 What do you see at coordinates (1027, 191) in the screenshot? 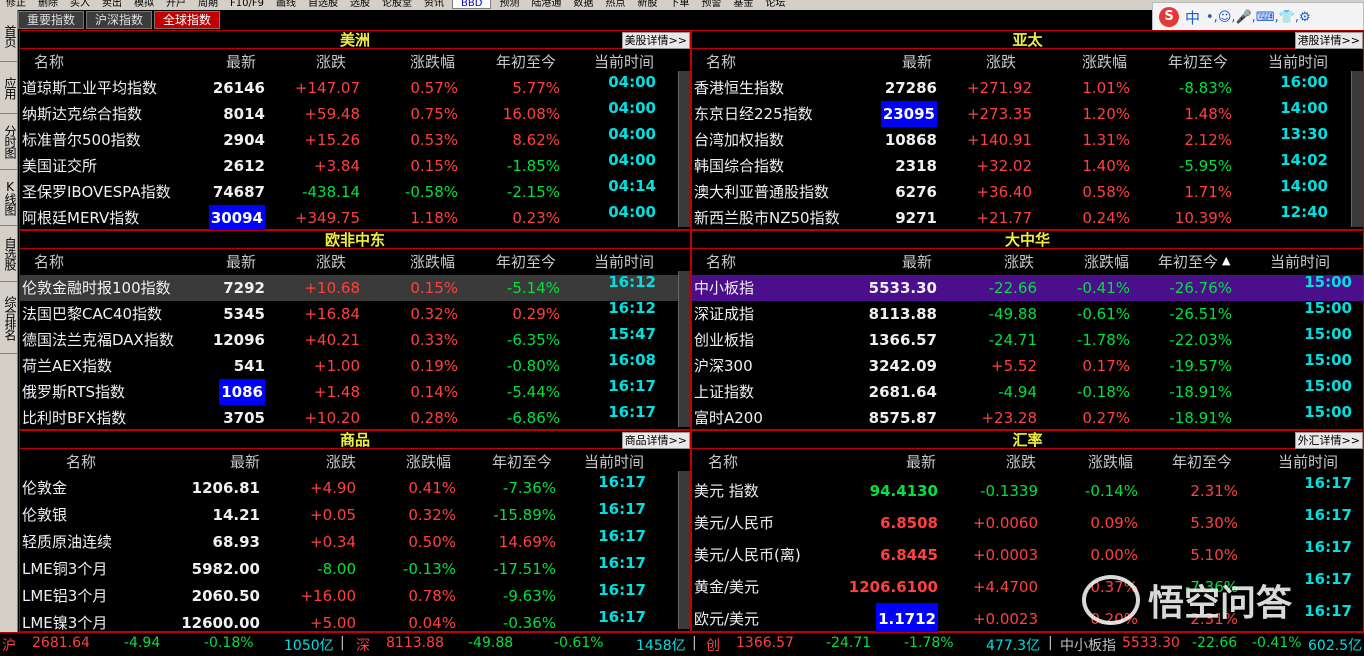
I see `table-row: 澳大利亚普通股指数 6276 +36.40 0.58% 1.71% 14:00` at bounding box center [1027, 191].